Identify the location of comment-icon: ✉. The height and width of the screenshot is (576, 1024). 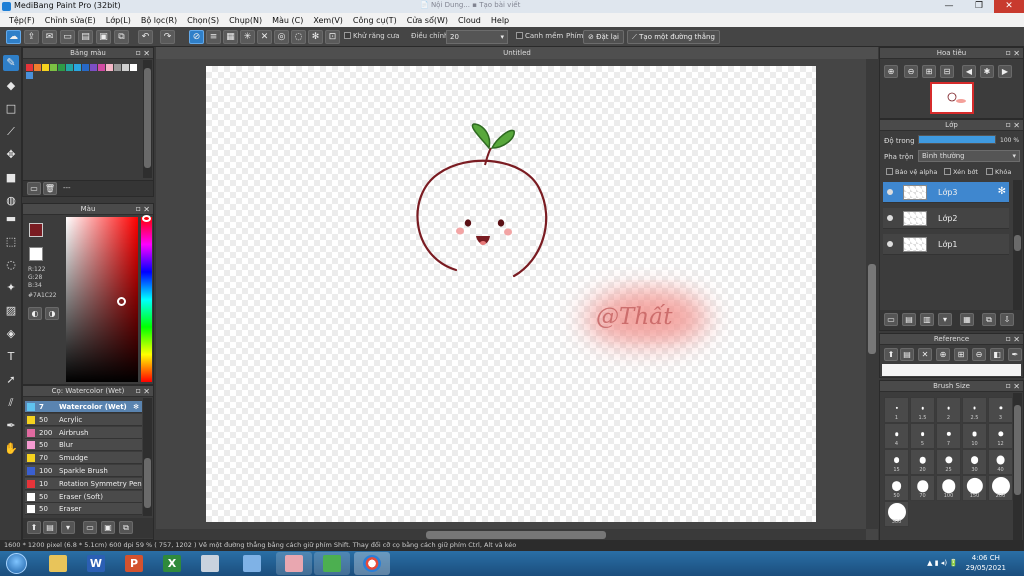
(49, 37).